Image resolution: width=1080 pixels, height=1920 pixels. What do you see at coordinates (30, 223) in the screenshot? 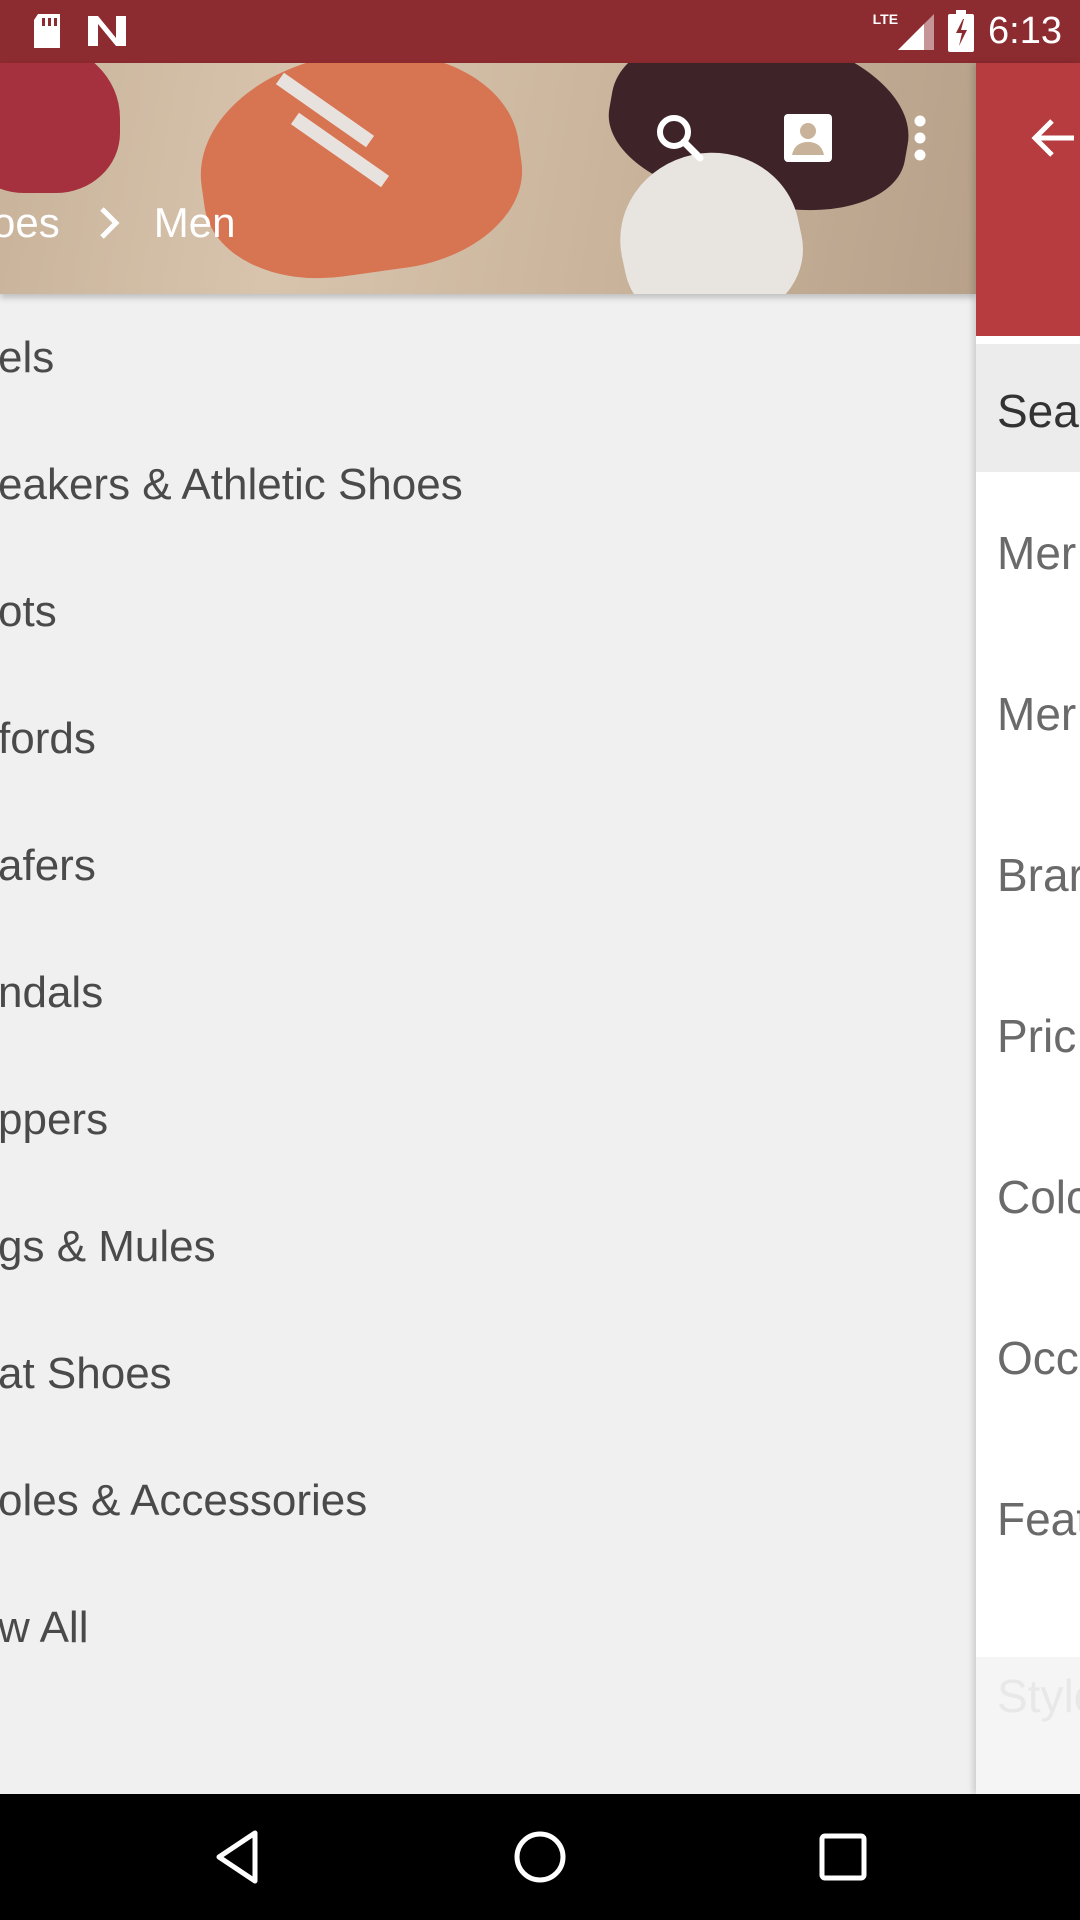
I see `breadcrumb-parent: oes` at bounding box center [30, 223].